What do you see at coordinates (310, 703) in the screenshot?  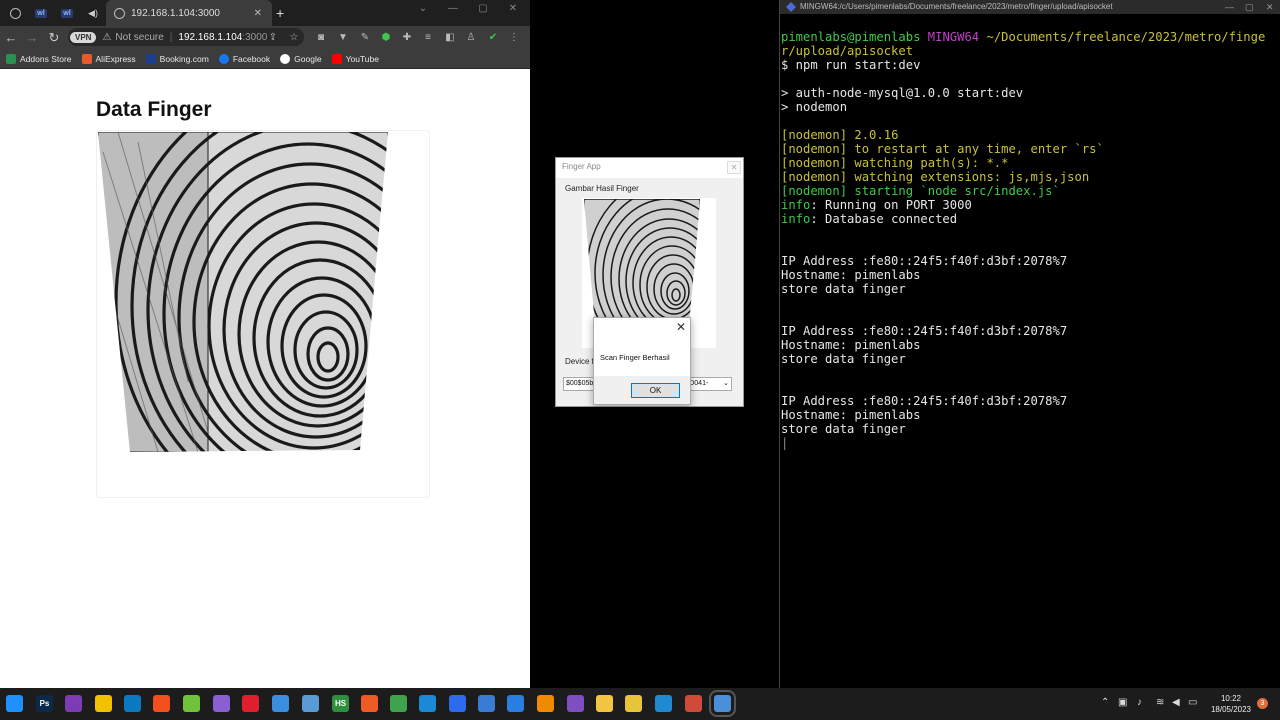 I see `eye-app-icon` at bounding box center [310, 703].